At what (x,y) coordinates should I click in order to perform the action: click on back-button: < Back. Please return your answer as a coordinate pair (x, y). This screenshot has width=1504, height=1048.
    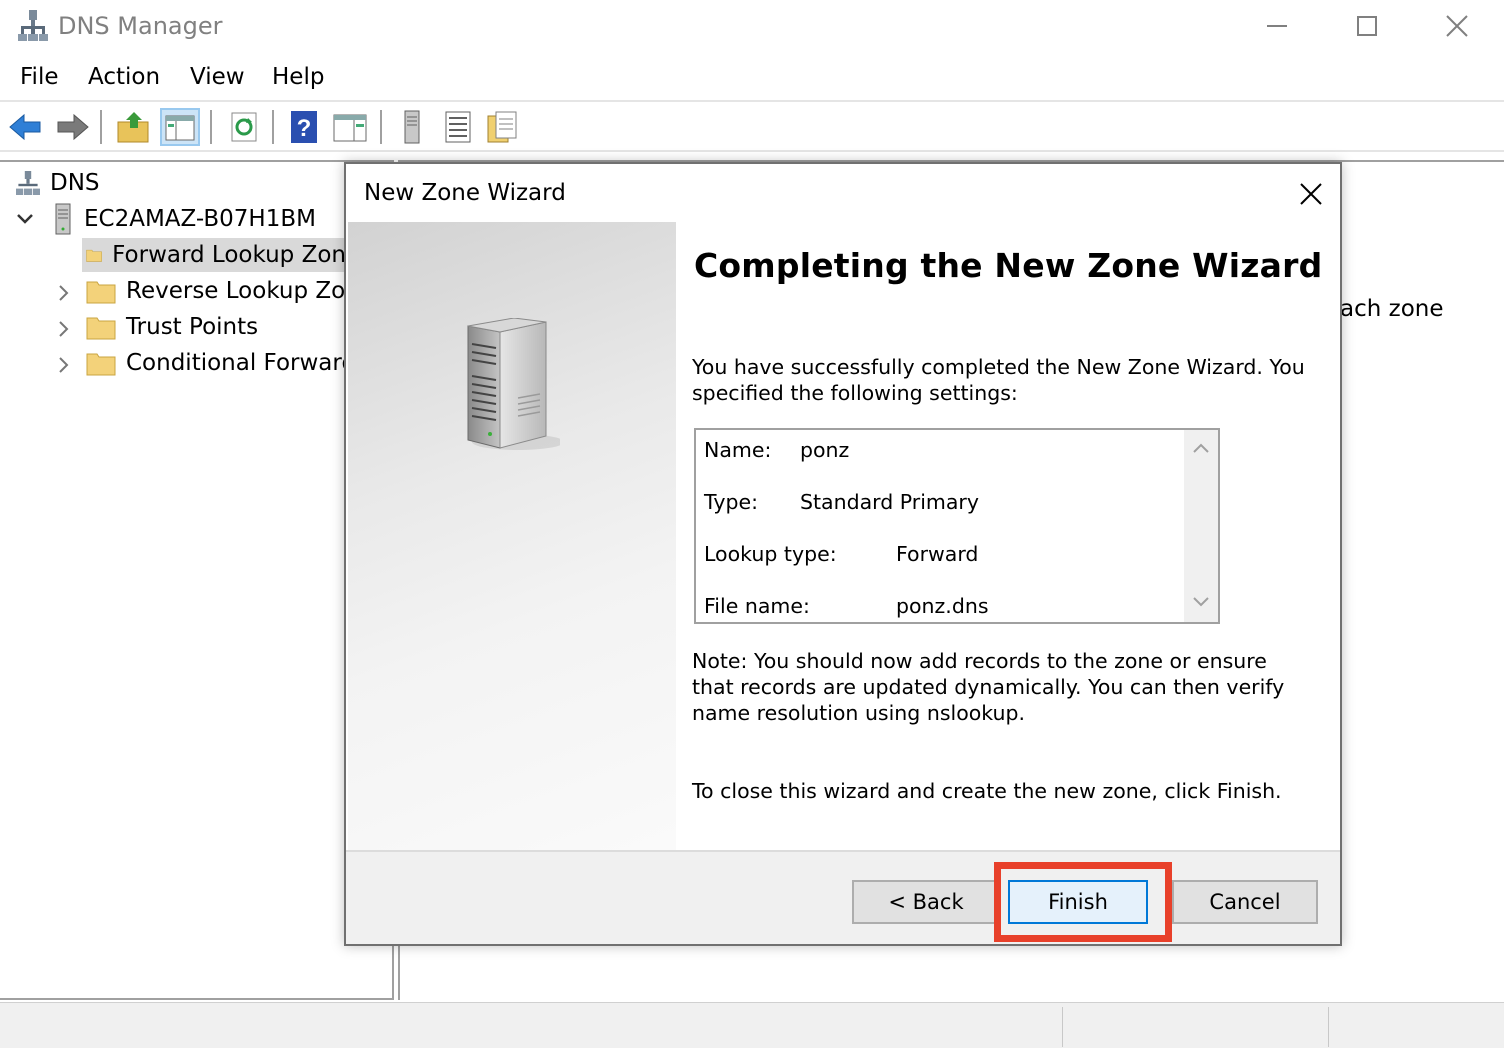
    Looking at the image, I should click on (926, 902).